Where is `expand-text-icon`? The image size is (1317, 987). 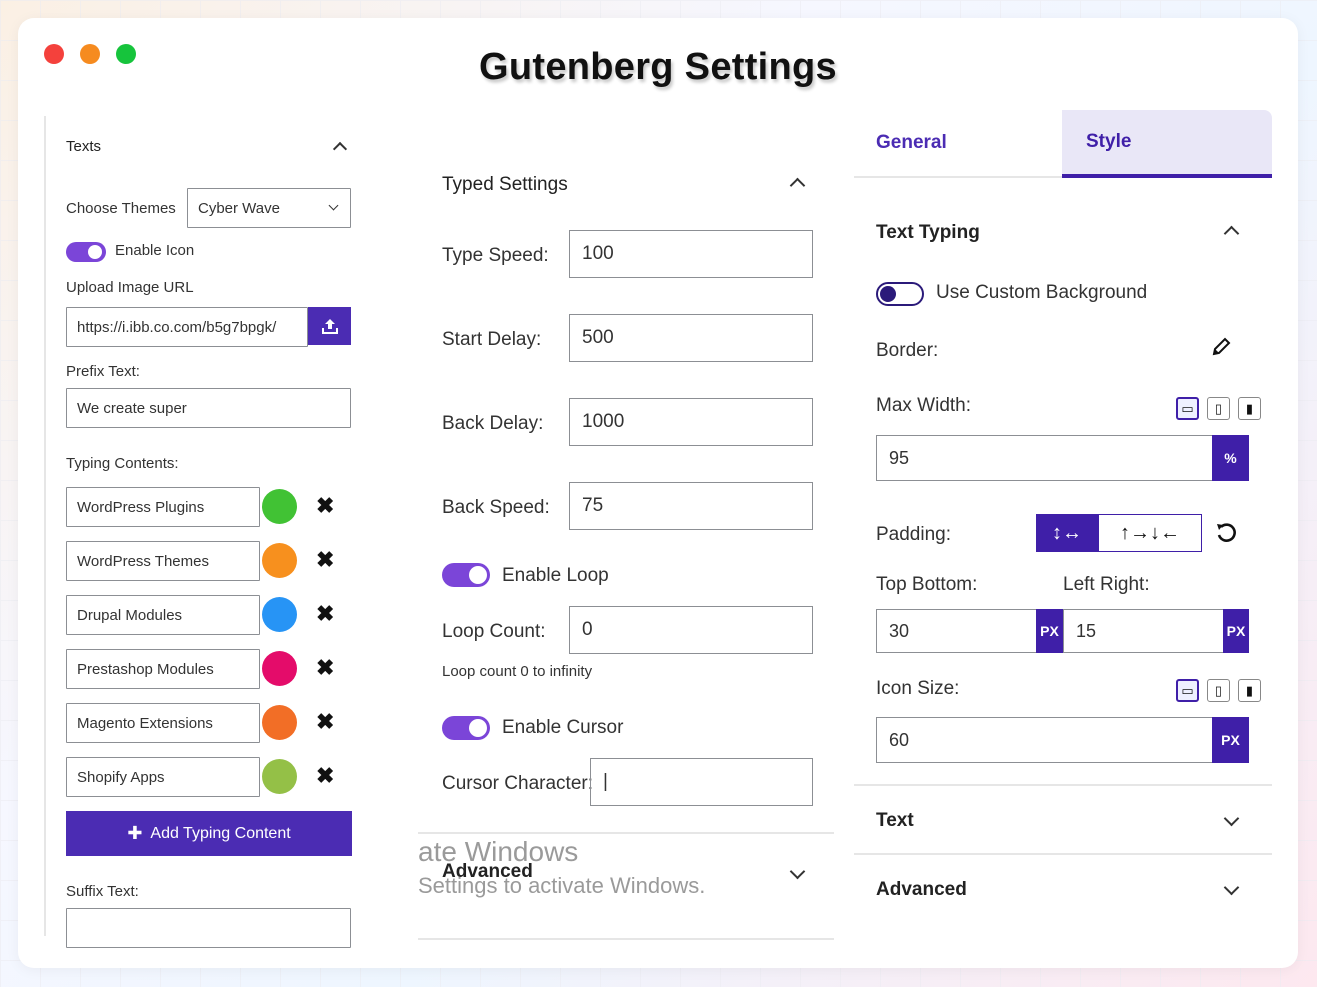 expand-text-icon is located at coordinates (1231, 818).